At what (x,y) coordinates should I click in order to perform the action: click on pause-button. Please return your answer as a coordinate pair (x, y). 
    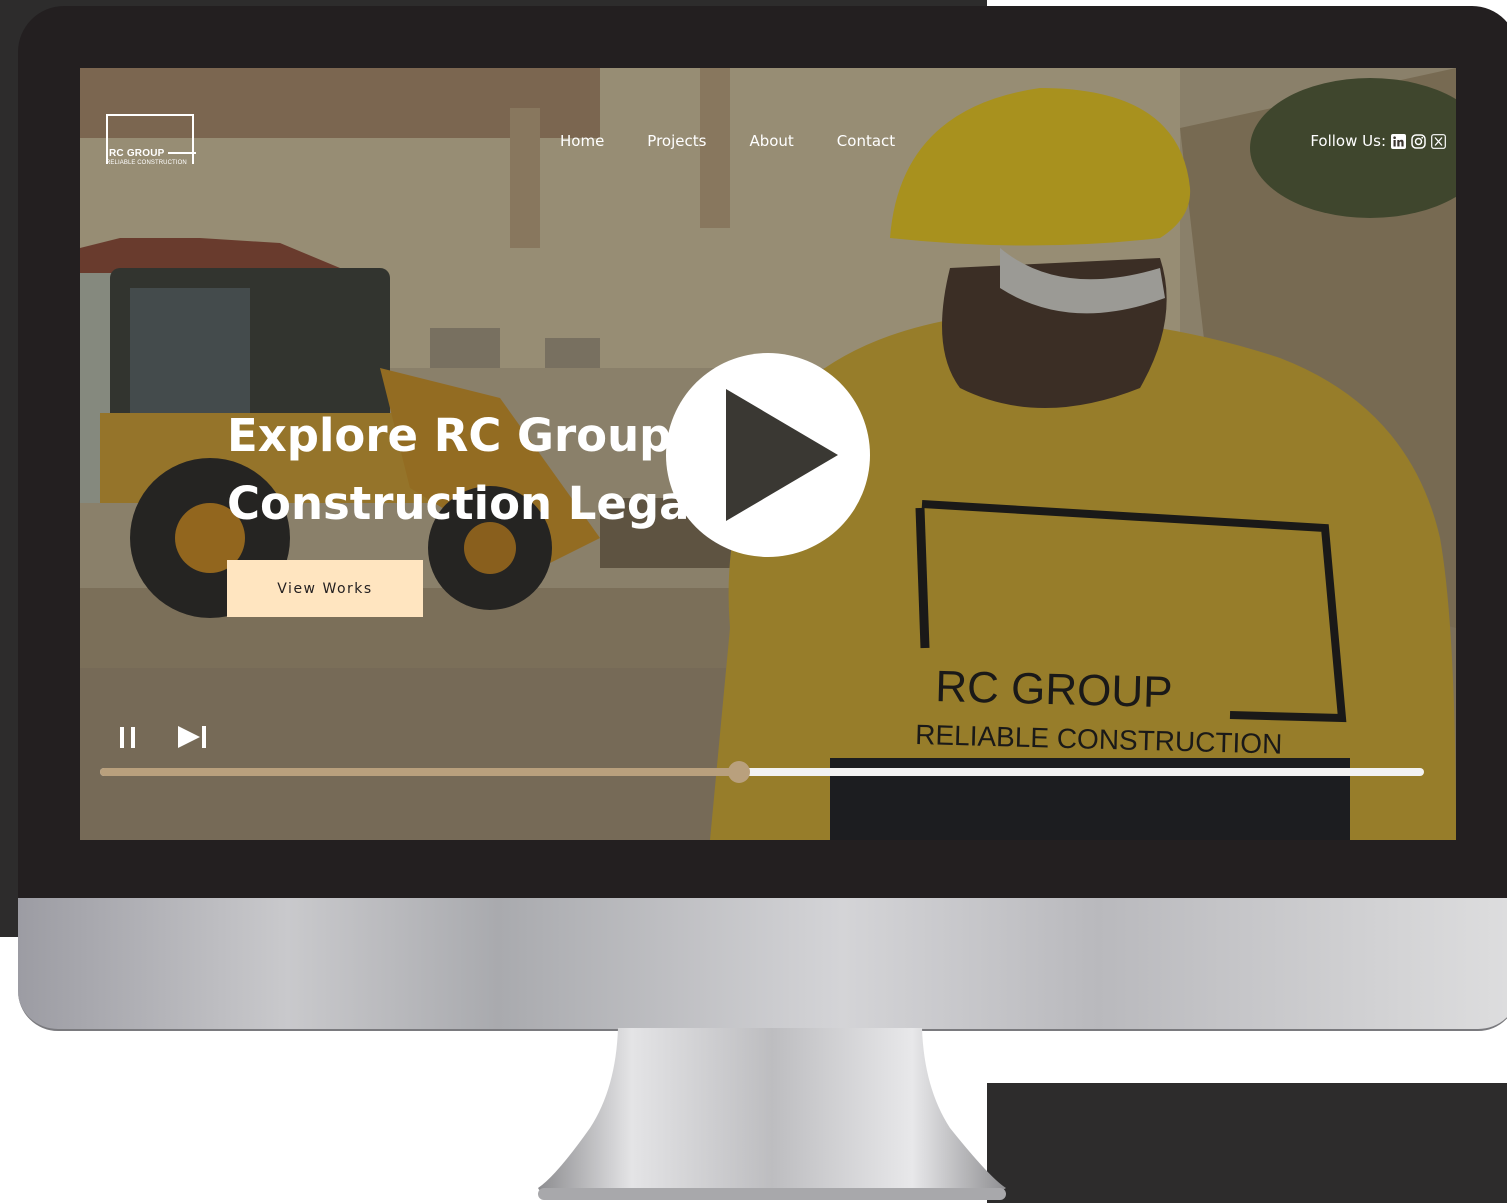
    Looking at the image, I should click on (129, 737).